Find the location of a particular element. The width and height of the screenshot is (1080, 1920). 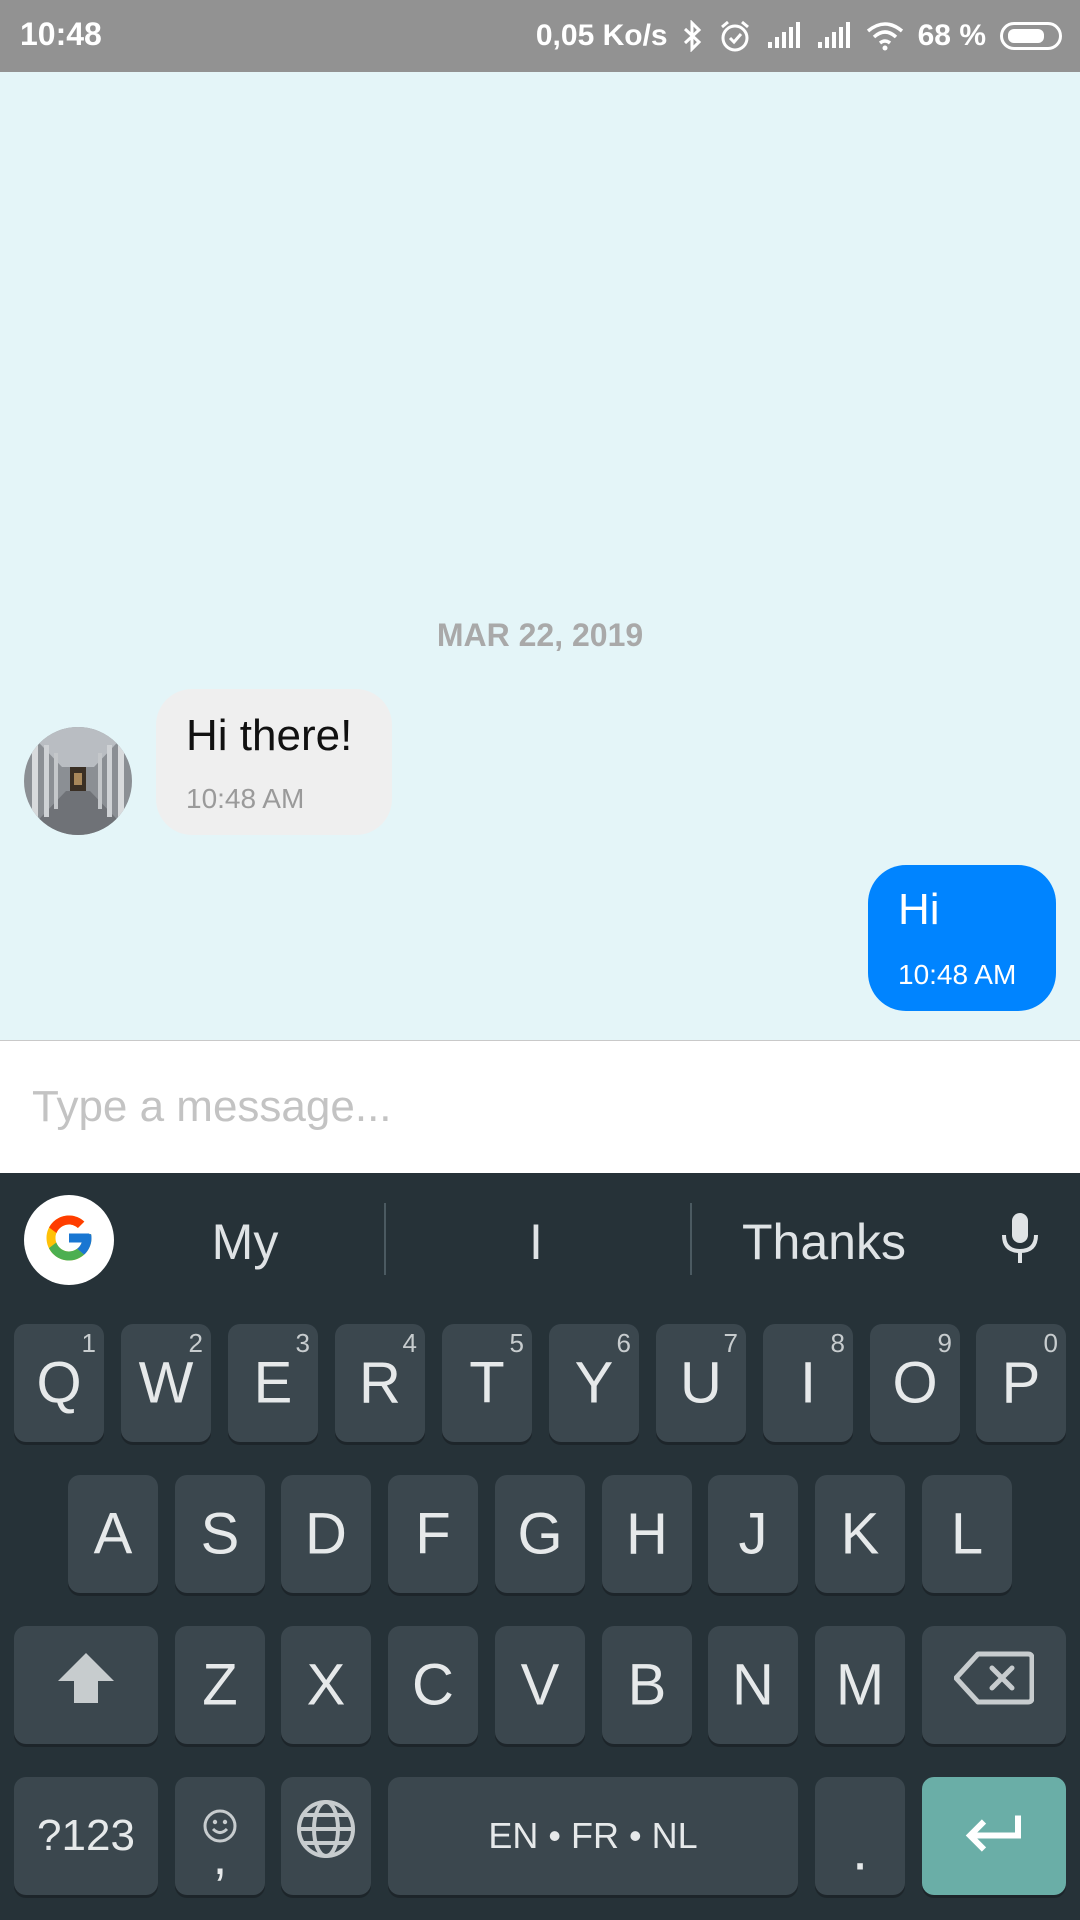

key-f: F is located at coordinates (433, 1534).